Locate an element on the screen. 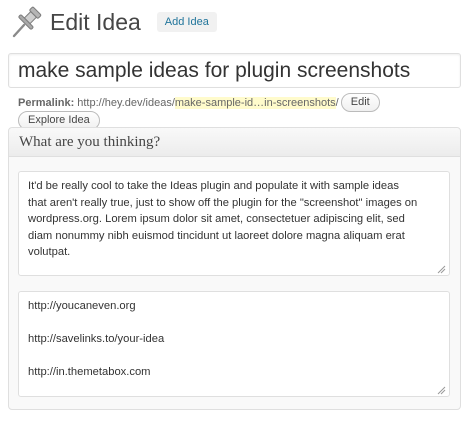 This screenshot has width=470, height=426. add-idea-button: Add Idea is located at coordinates (186, 22).